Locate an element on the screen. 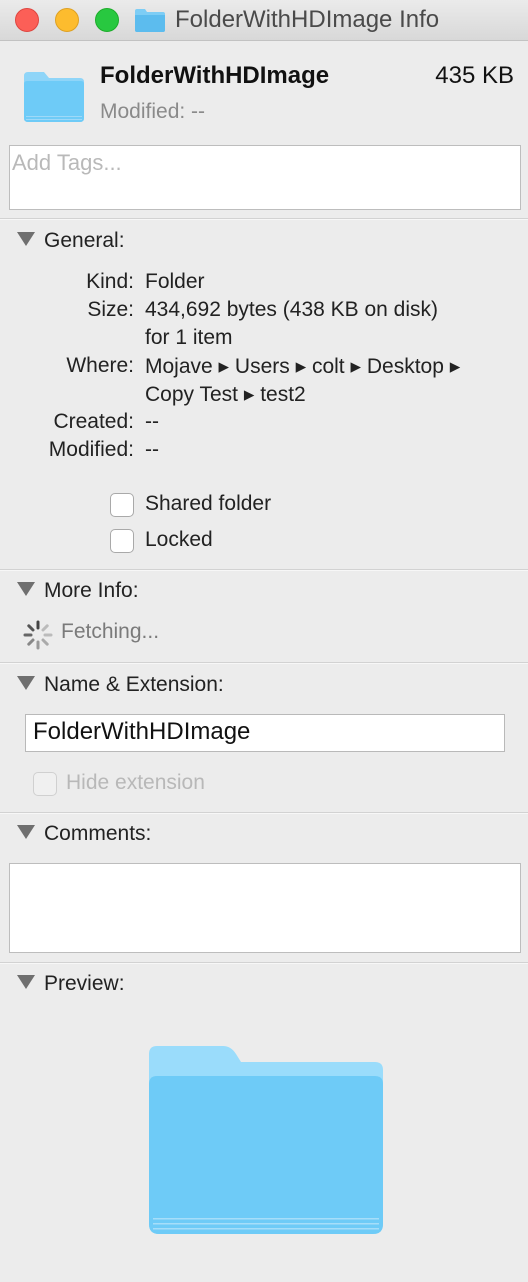  section-title: Name & Extension: is located at coordinates (134, 684).